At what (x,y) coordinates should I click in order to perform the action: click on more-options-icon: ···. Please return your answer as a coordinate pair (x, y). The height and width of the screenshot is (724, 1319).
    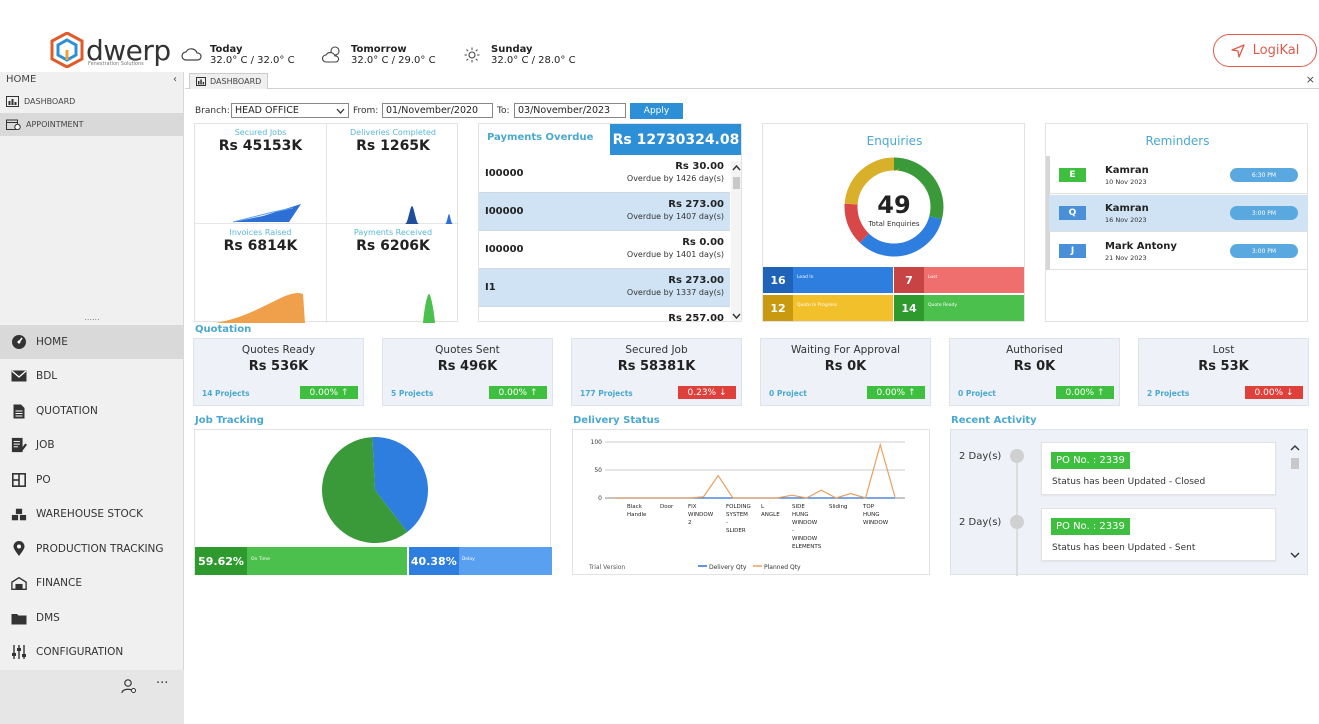
    Looking at the image, I should click on (162, 683).